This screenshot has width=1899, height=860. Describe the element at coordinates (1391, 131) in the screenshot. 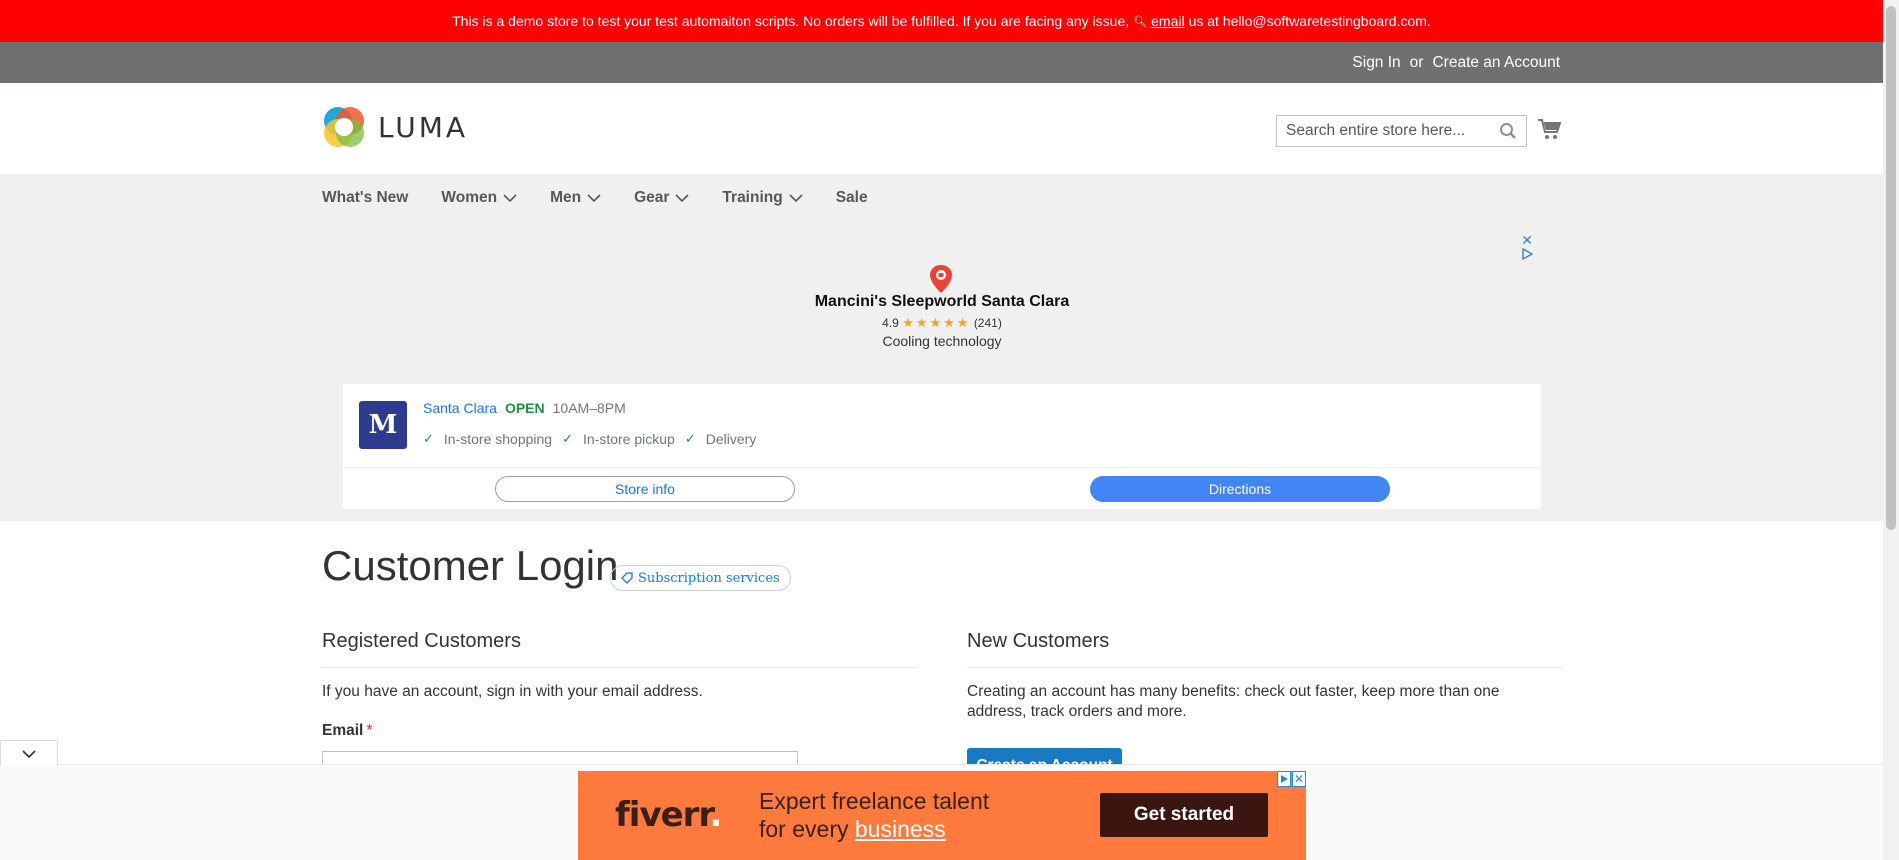

I see `search-input` at that location.